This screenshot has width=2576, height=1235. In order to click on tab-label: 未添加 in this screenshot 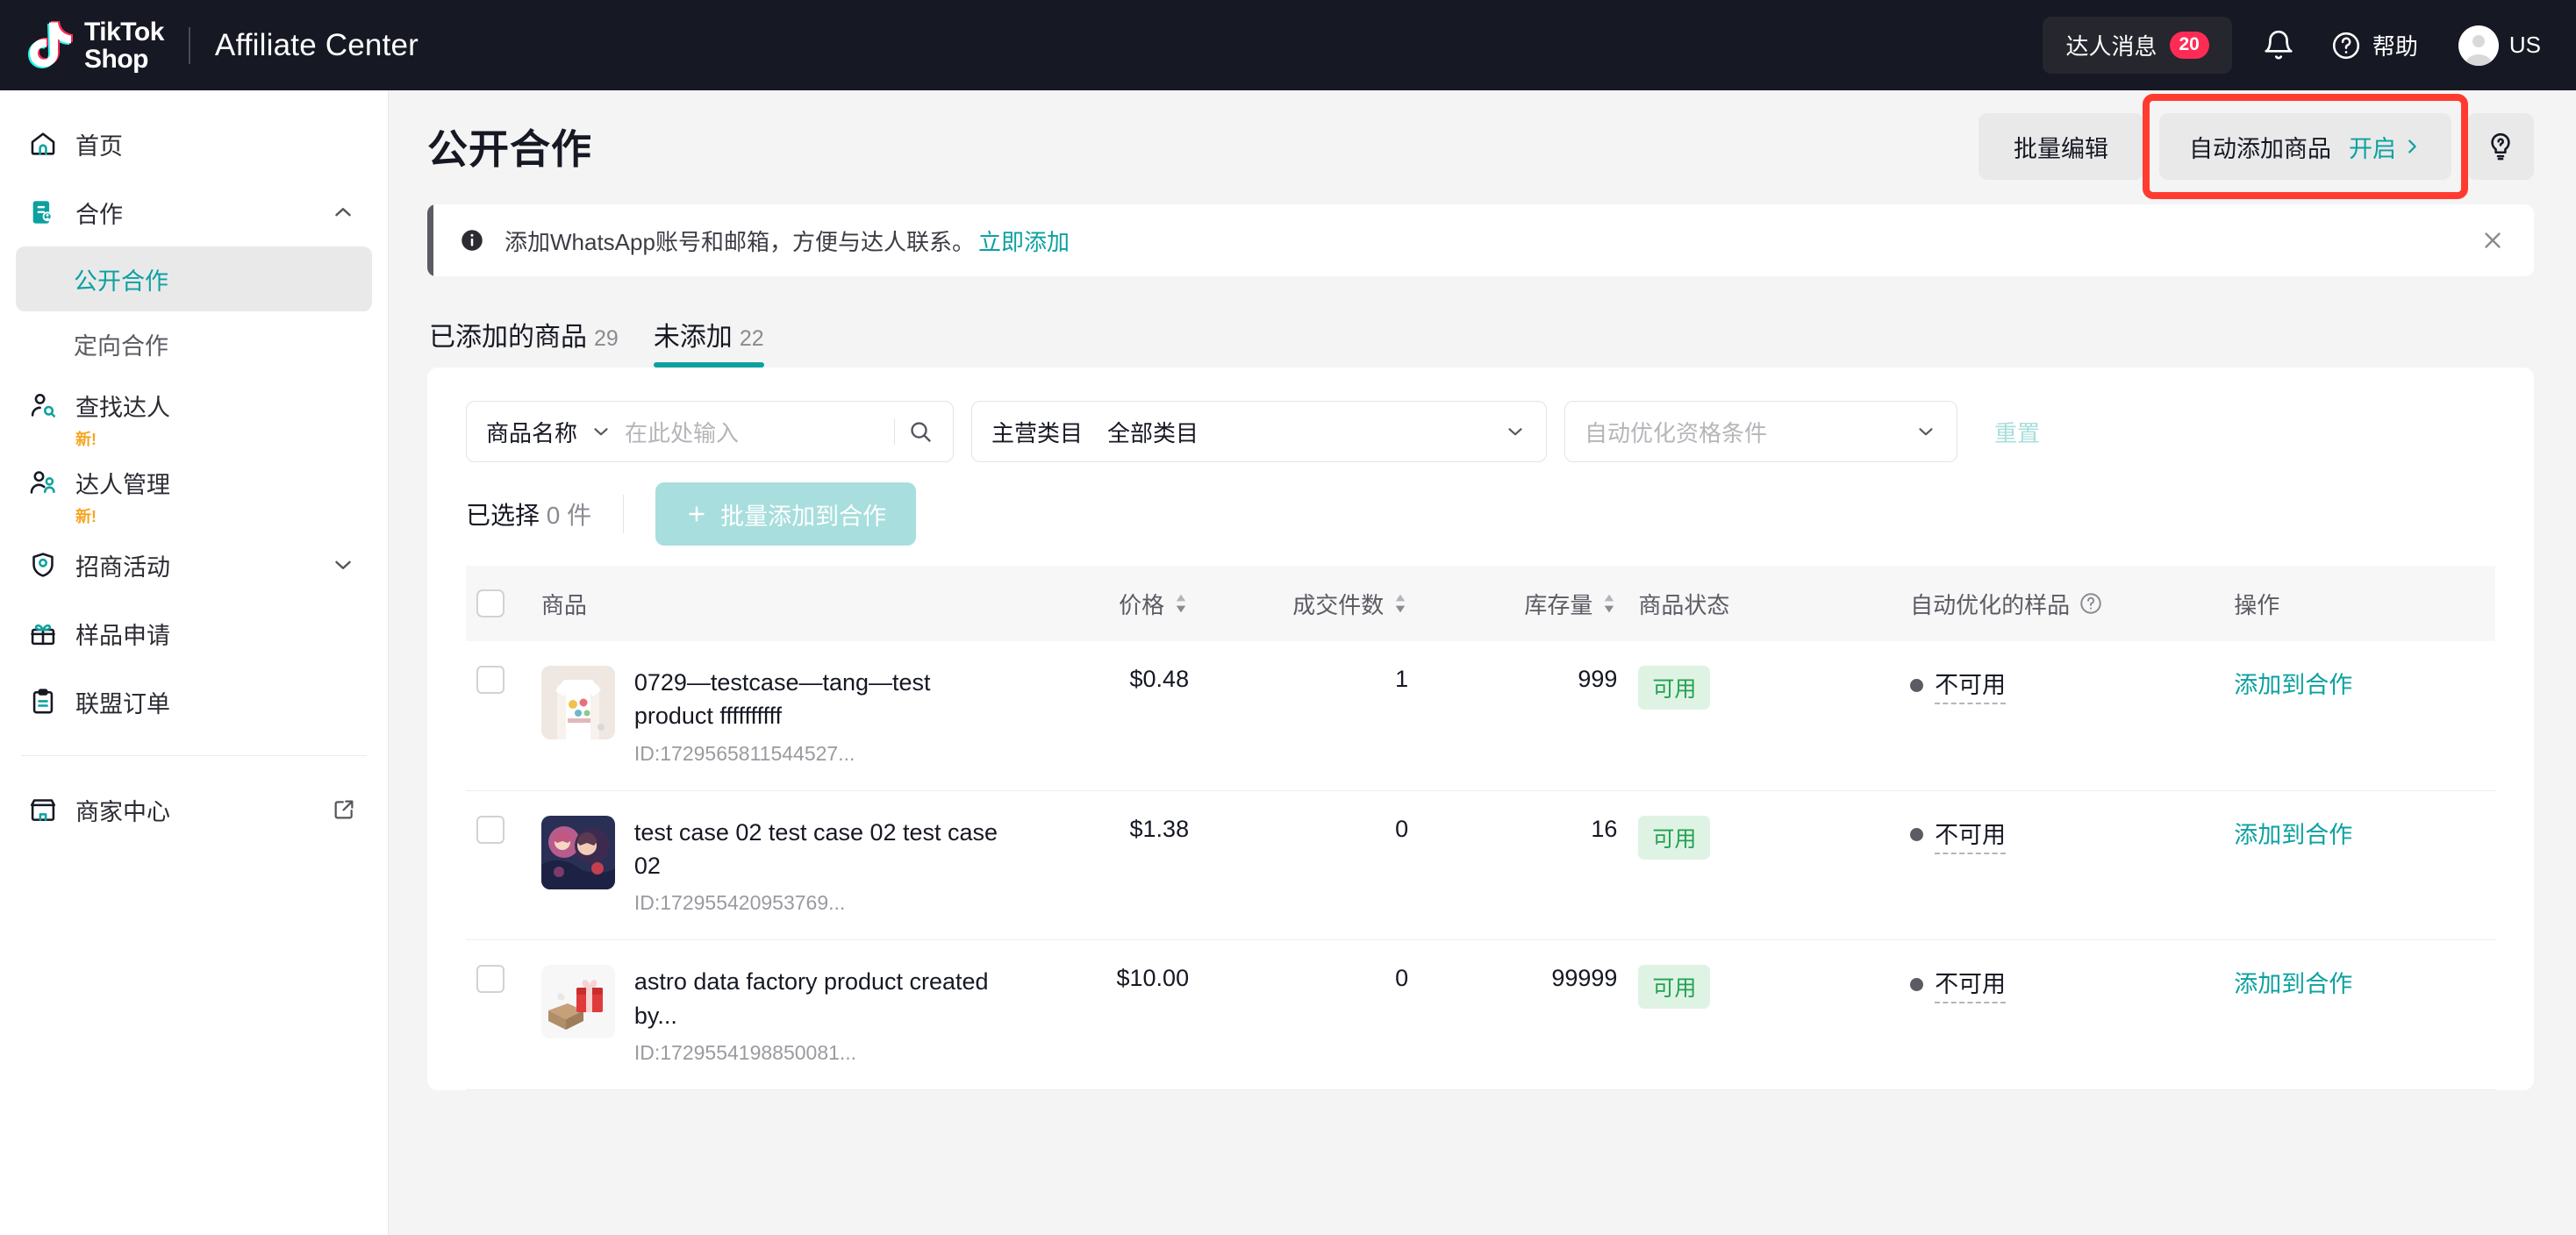, I will do `click(693, 337)`.